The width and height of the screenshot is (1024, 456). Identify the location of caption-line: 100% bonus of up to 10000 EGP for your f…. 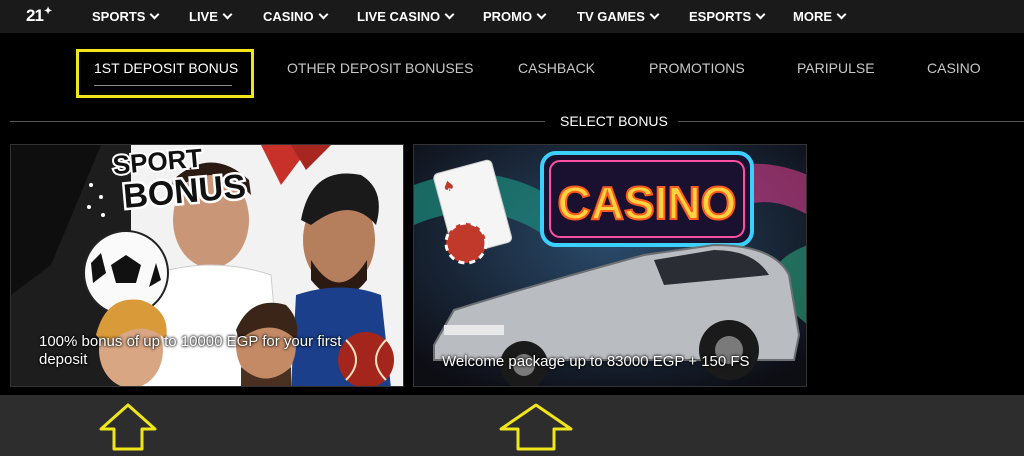
(190, 341).